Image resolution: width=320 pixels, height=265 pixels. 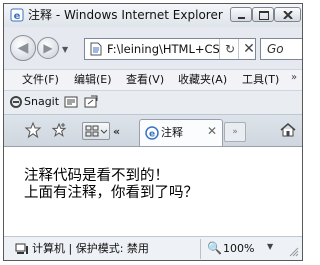 I want to click on content-text-line-1: 注释代码是看不到的！, so click(x=96, y=176).